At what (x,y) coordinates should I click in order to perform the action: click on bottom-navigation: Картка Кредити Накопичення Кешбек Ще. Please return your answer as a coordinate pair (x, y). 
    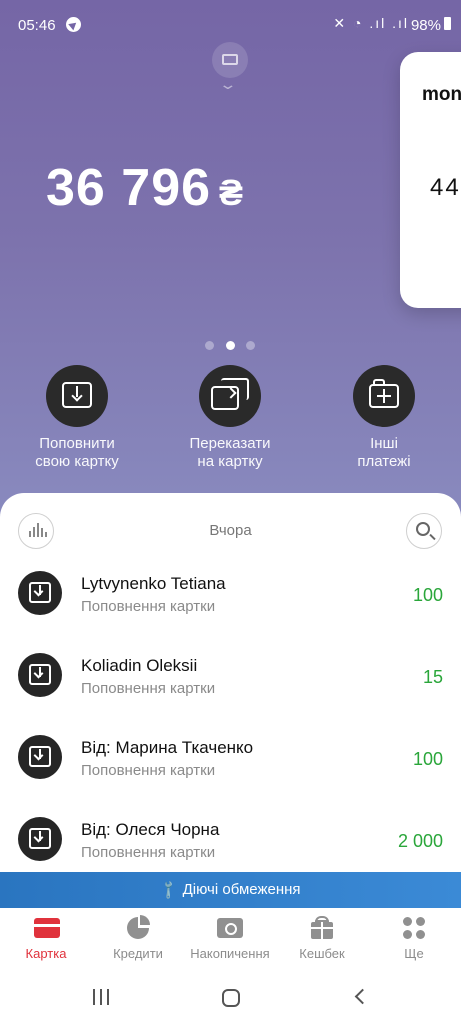
    Looking at the image, I should click on (230, 940).